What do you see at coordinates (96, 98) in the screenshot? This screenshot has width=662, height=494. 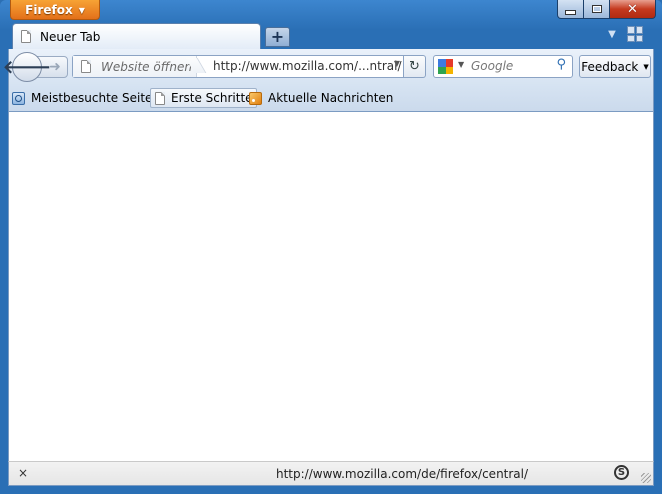 I see `bookmark-label: Meistbesuchte Seiten` at bounding box center [96, 98].